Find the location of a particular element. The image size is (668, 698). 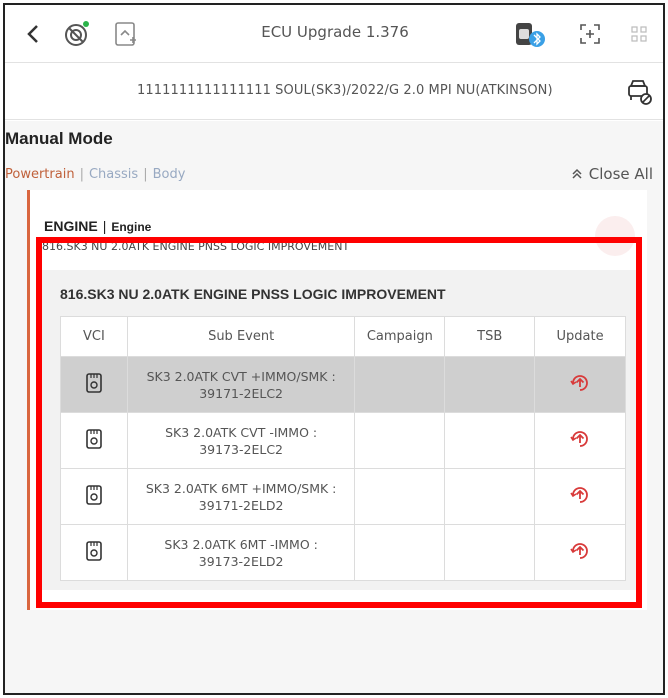

column-header-sub-event: Sub Event is located at coordinates (241, 336).